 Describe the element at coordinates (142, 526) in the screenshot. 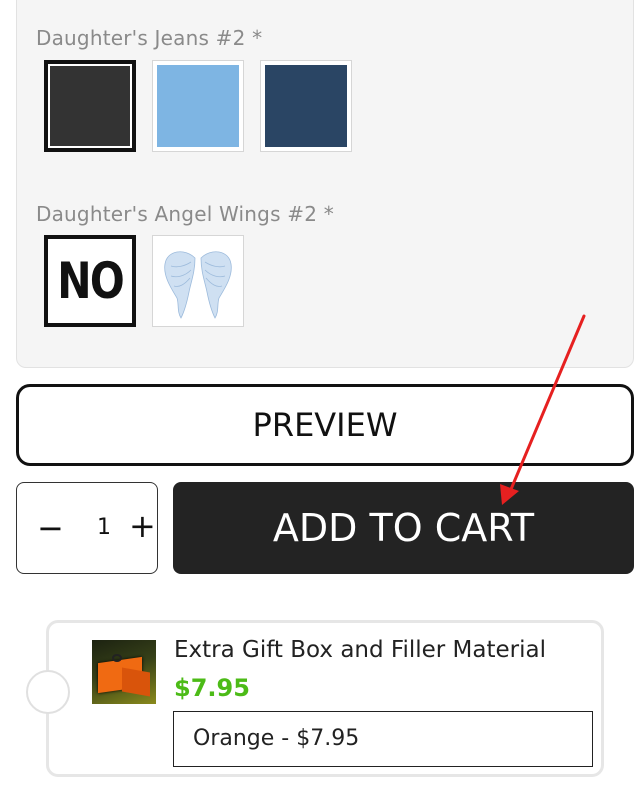

I see `quantity-plus-button: +` at that location.